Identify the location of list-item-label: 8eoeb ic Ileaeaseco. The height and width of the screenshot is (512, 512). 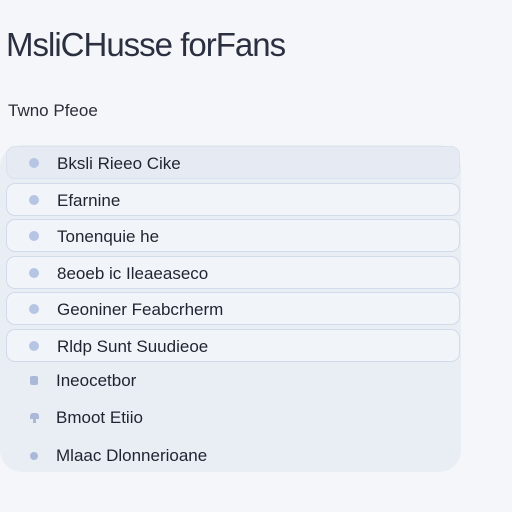
(133, 273).